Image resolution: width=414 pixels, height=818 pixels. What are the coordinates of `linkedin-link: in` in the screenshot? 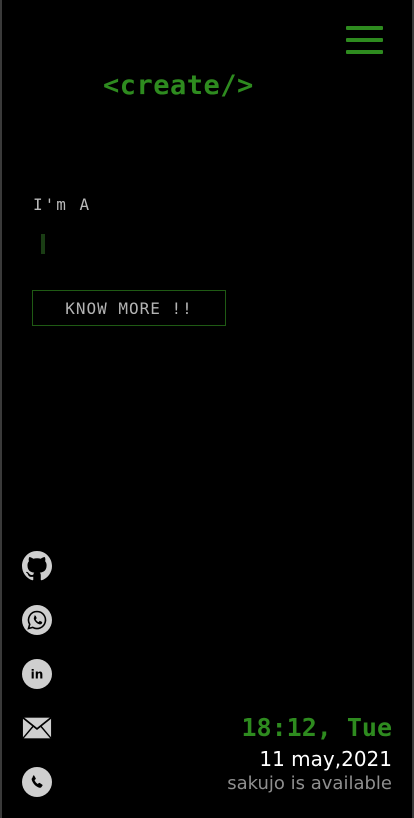 It's located at (37, 674).